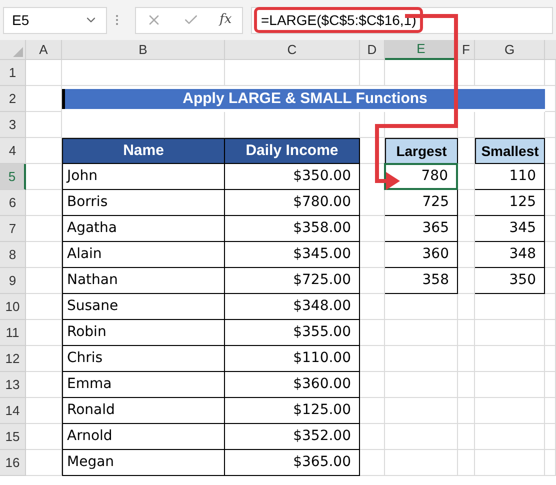 The width and height of the screenshot is (556, 485). What do you see at coordinates (13, 307) in the screenshot?
I see `row-header: 10` at bounding box center [13, 307].